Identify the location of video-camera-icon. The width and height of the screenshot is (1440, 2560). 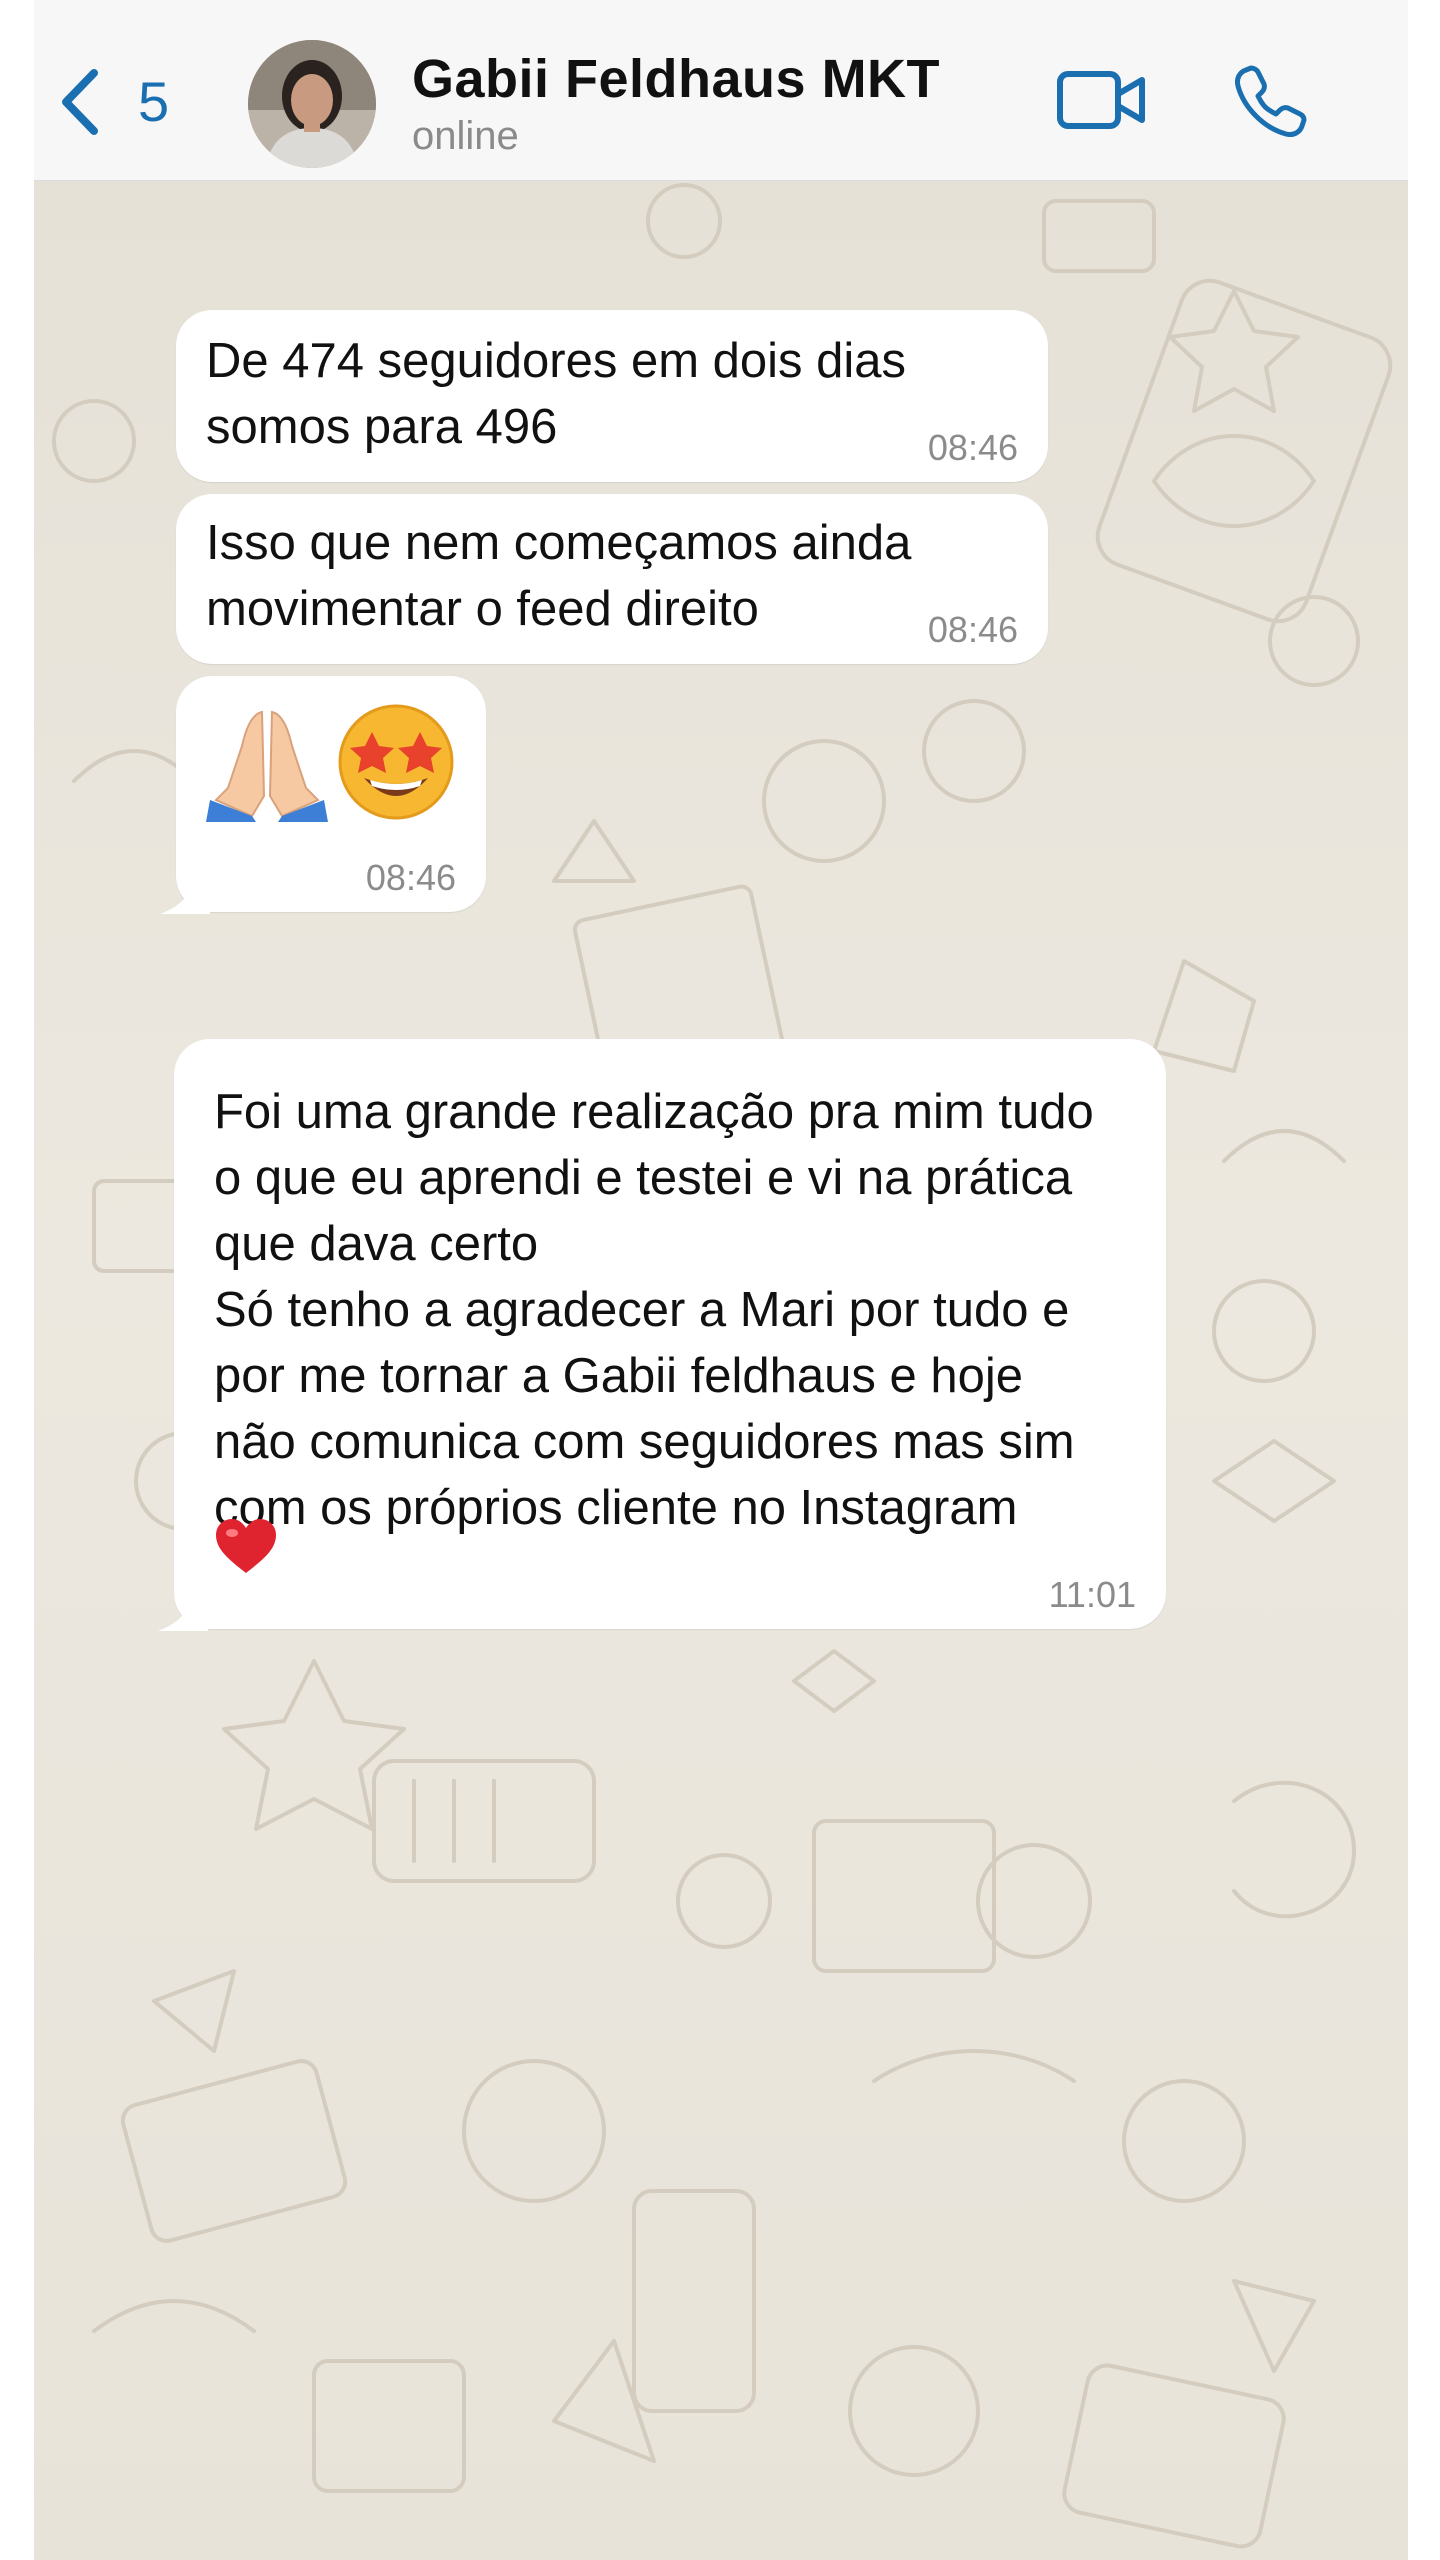
(1101, 100).